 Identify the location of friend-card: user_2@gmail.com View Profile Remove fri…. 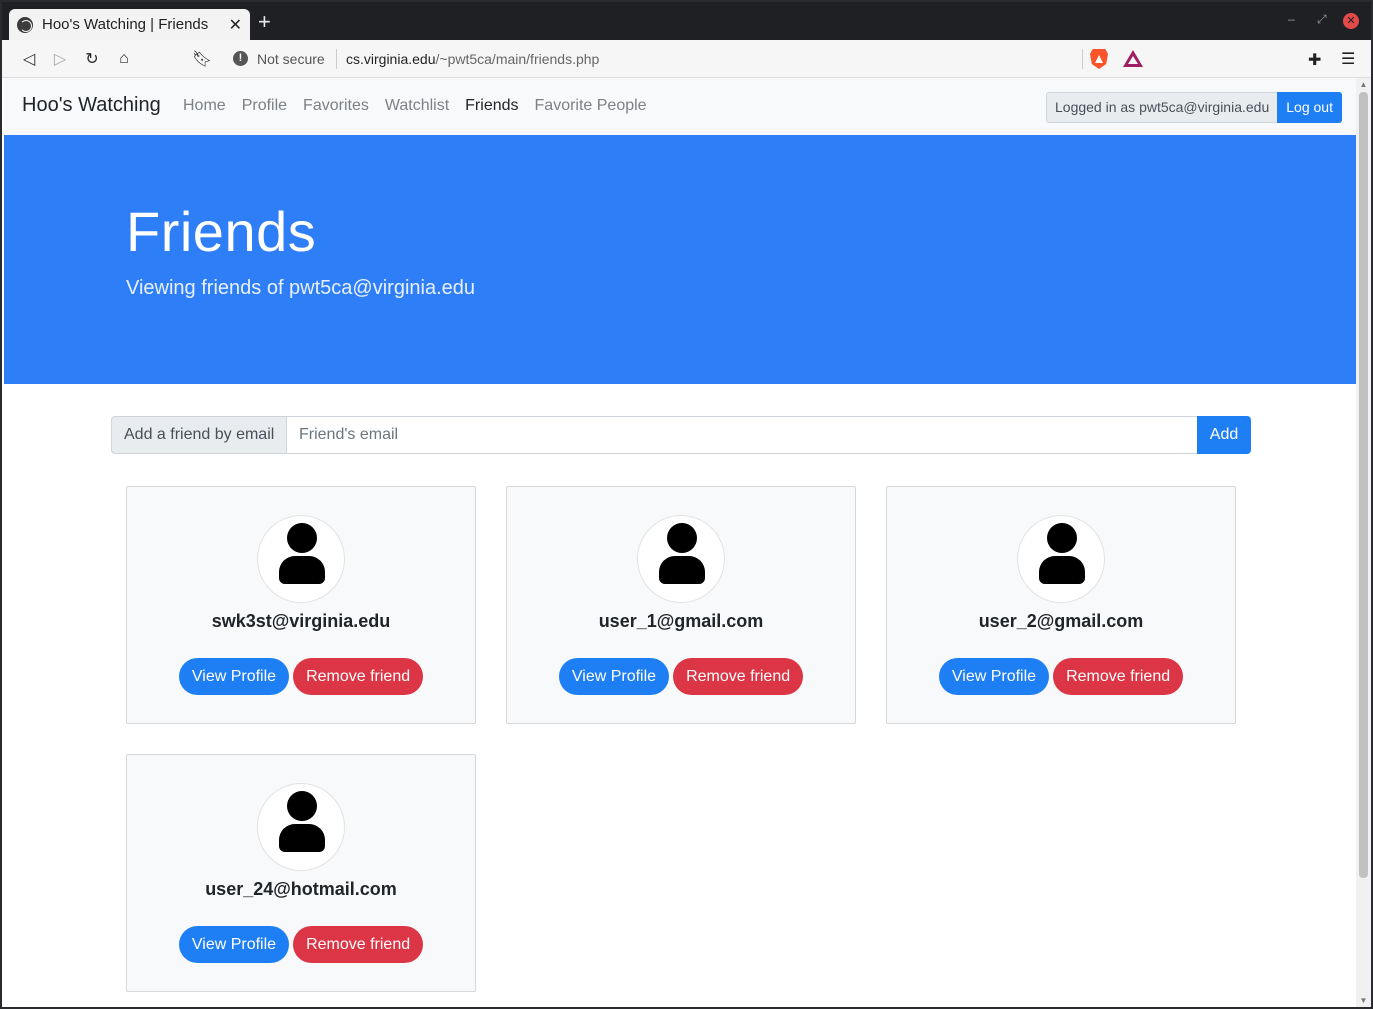
(1061, 605).